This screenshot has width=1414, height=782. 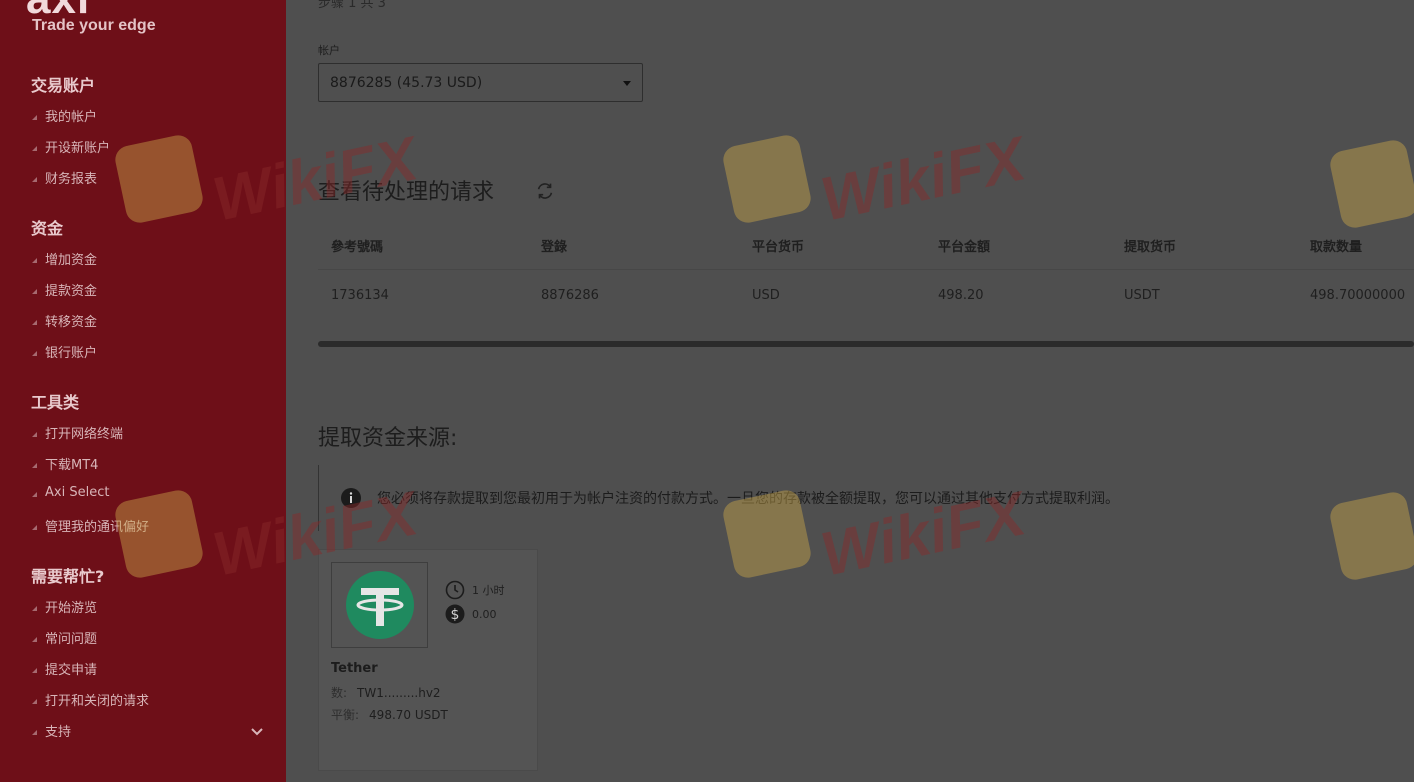 I want to click on sidebar-item-bank-accounts: 银行账户, so click(x=64, y=351).